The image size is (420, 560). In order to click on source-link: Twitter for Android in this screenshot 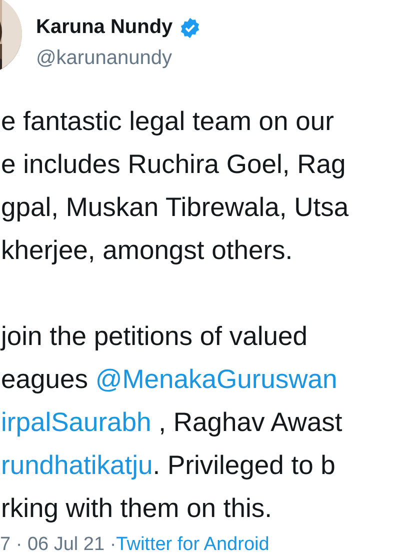, I will do `click(193, 545)`.